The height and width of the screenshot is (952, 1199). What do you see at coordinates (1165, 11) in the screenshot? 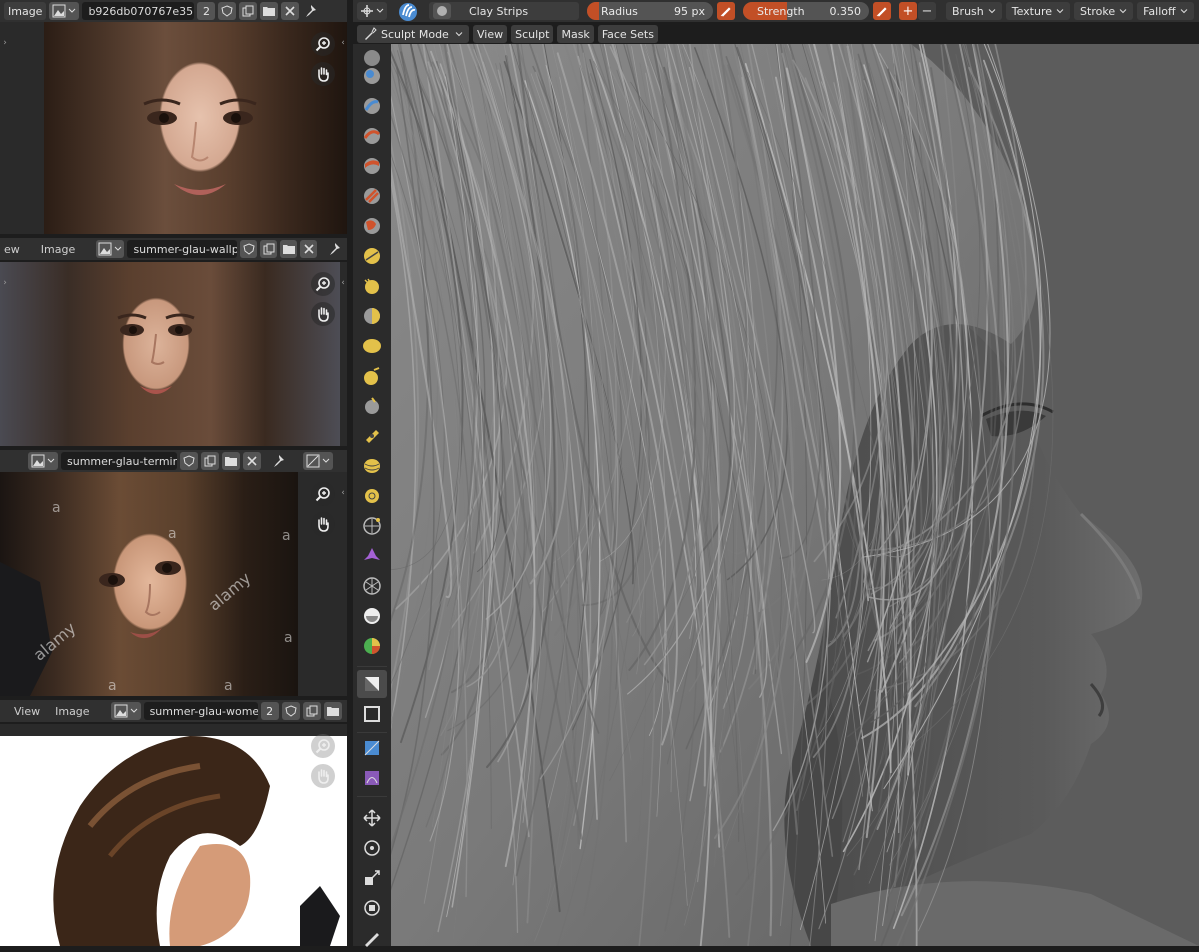
I see `falloff-dropdown: Falloff` at bounding box center [1165, 11].